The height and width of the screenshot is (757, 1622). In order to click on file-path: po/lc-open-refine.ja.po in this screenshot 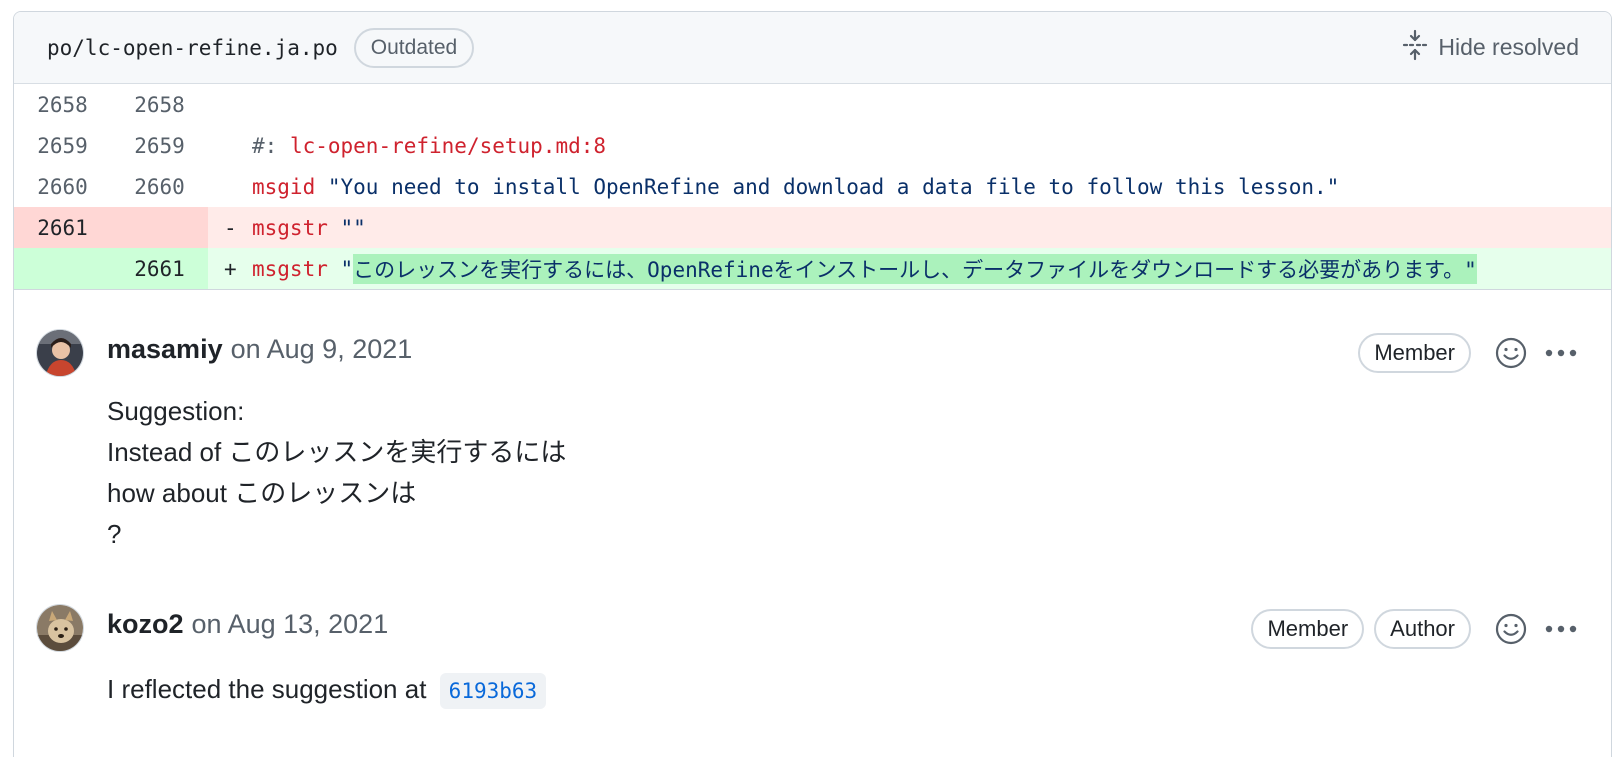, I will do `click(192, 48)`.